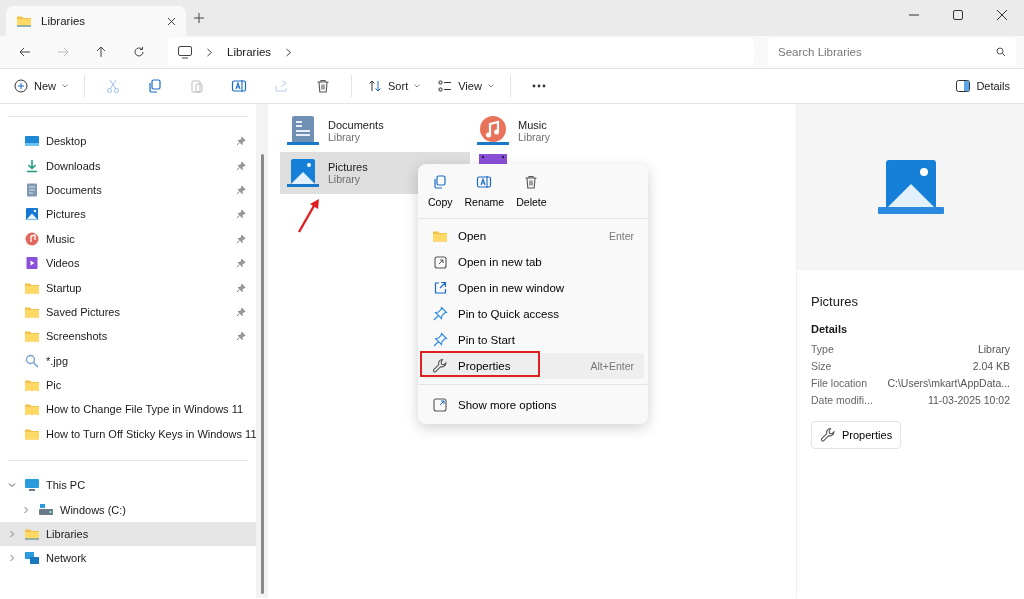  Describe the element at coordinates (74, 165) in the screenshot. I see `sidebar-label: Downloads` at that location.